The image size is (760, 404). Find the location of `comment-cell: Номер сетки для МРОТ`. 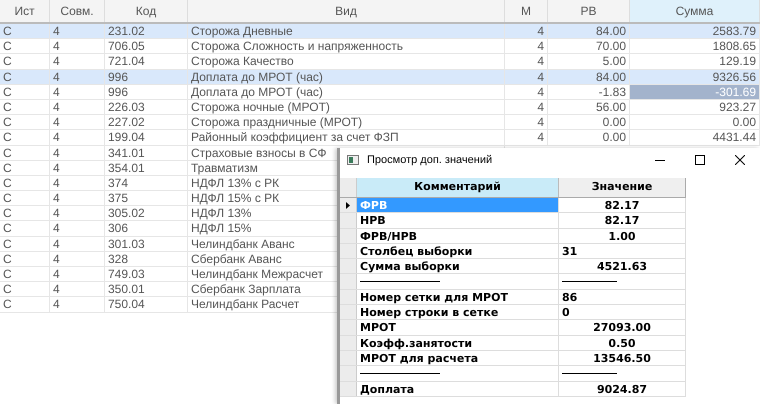

comment-cell: Номер сетки для МРОТ is located at coordinates (458, 297).